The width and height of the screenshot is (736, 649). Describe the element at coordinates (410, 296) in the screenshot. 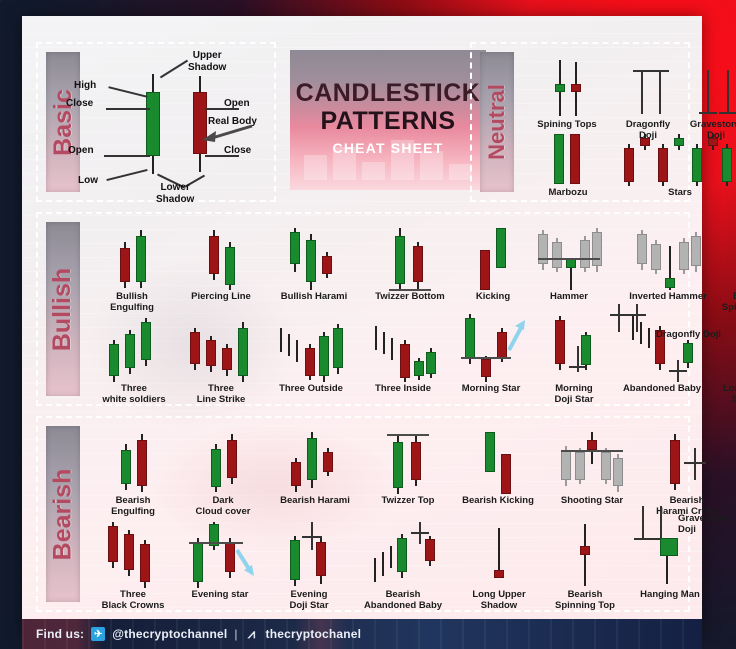

I see `pattern-caption: Twizzer Bottom` at that location.